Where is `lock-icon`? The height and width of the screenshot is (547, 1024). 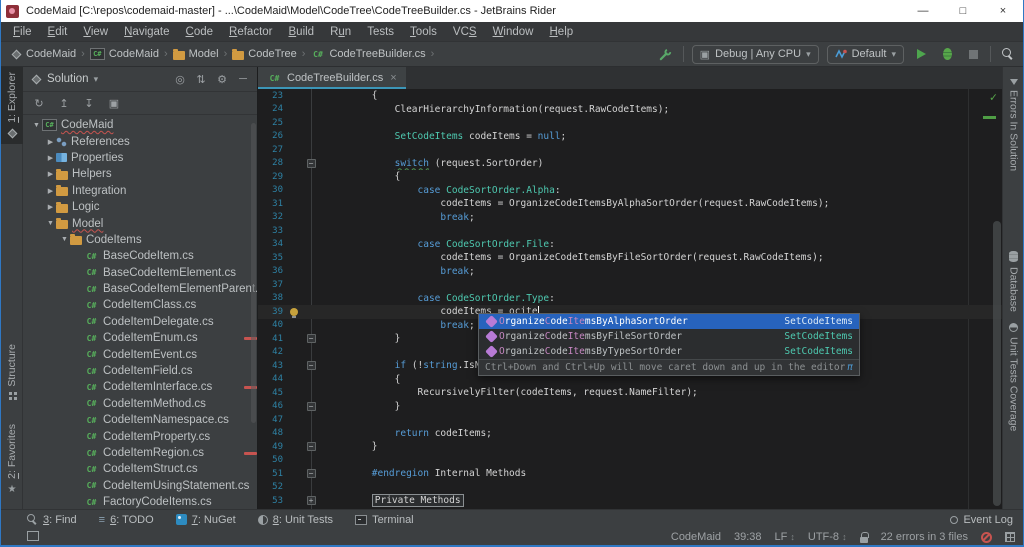
lock-icon is located at coordinates (864, 537).